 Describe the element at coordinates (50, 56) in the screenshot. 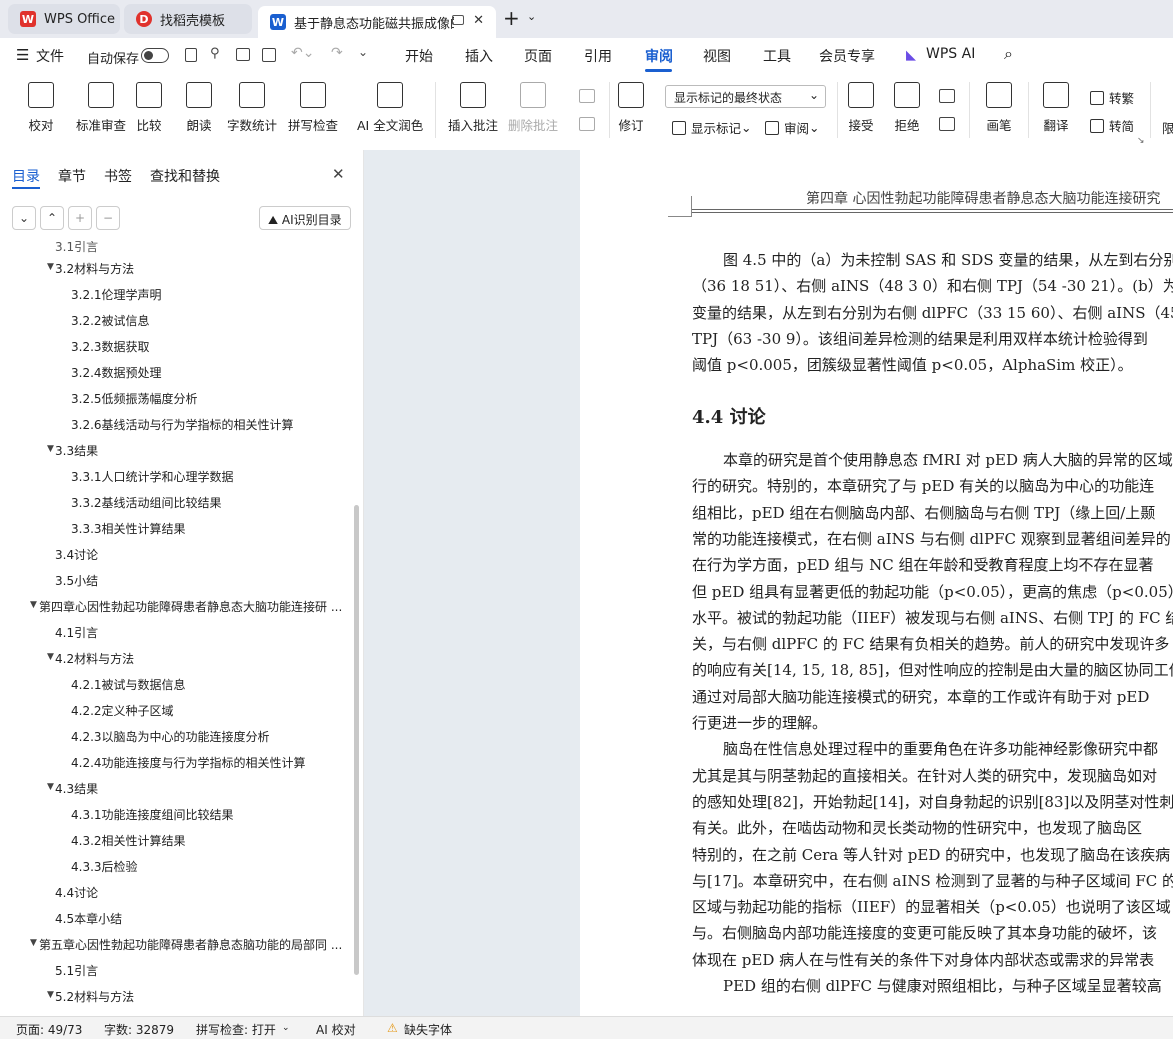

I see `menu-file: 文件` at that location.